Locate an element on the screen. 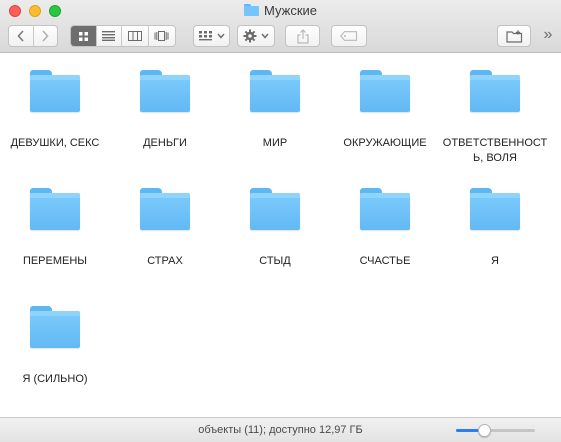  column-view-icon is located at coordinates (134, 36).